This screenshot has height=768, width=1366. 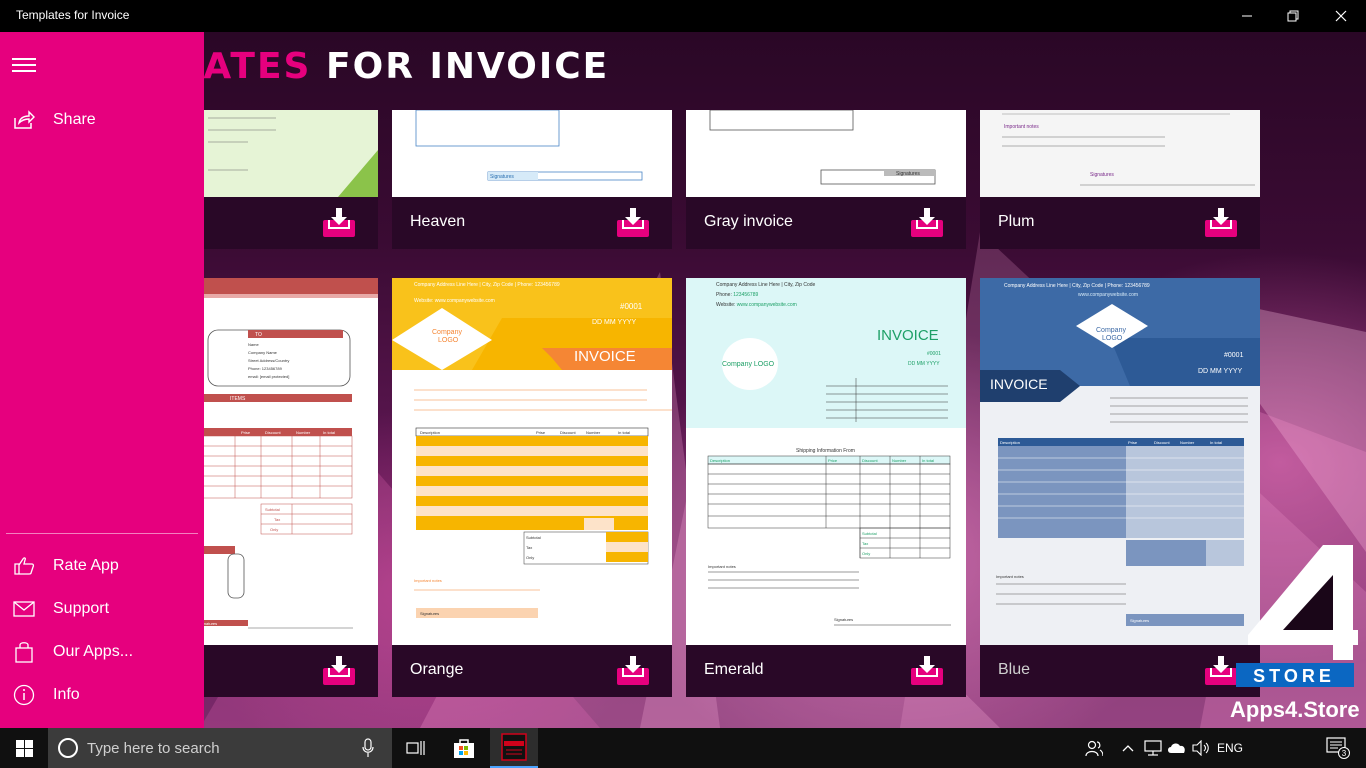 I want to click on store-button, so click(x=464, y=748).